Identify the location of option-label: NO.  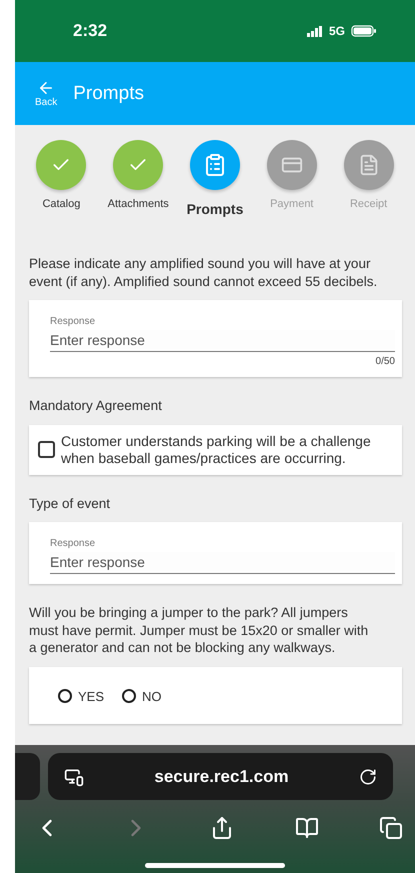
(152, 696).